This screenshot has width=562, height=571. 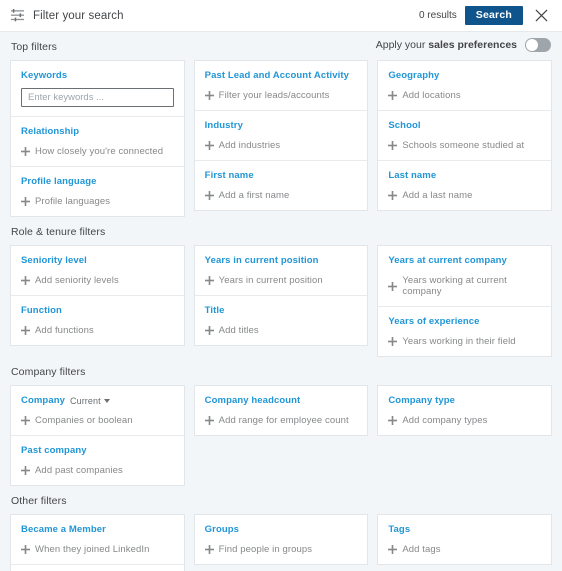 I want to click on filter-add-action-label: Add seniority levels, so click(x=77, y=280).